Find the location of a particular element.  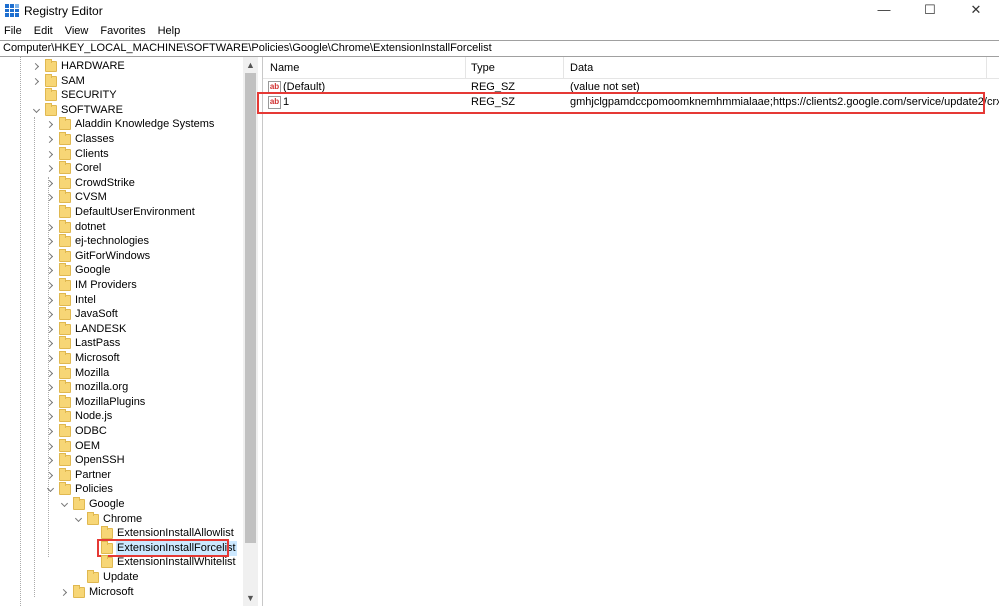

menu-favorites: Favorites is located at coordinates (122, 31).